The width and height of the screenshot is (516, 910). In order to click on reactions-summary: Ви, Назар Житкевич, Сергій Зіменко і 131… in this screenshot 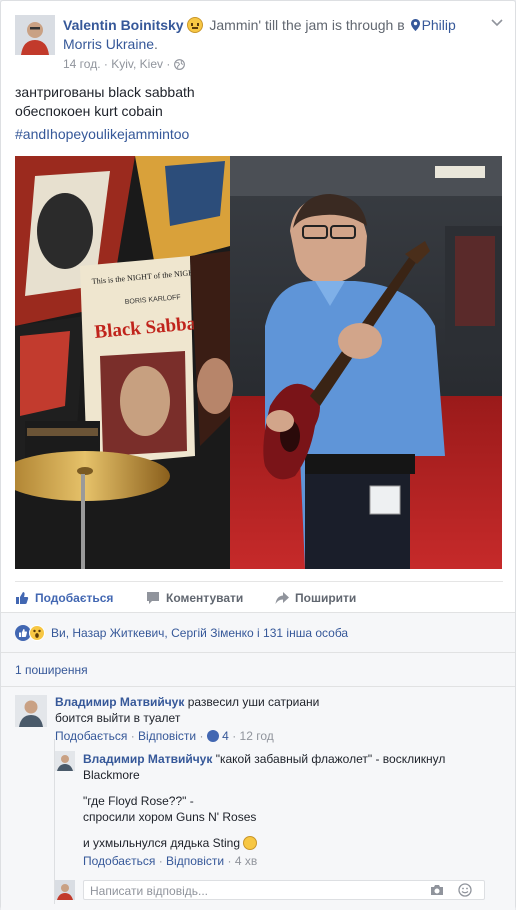, I will do `click(199, 633)`.